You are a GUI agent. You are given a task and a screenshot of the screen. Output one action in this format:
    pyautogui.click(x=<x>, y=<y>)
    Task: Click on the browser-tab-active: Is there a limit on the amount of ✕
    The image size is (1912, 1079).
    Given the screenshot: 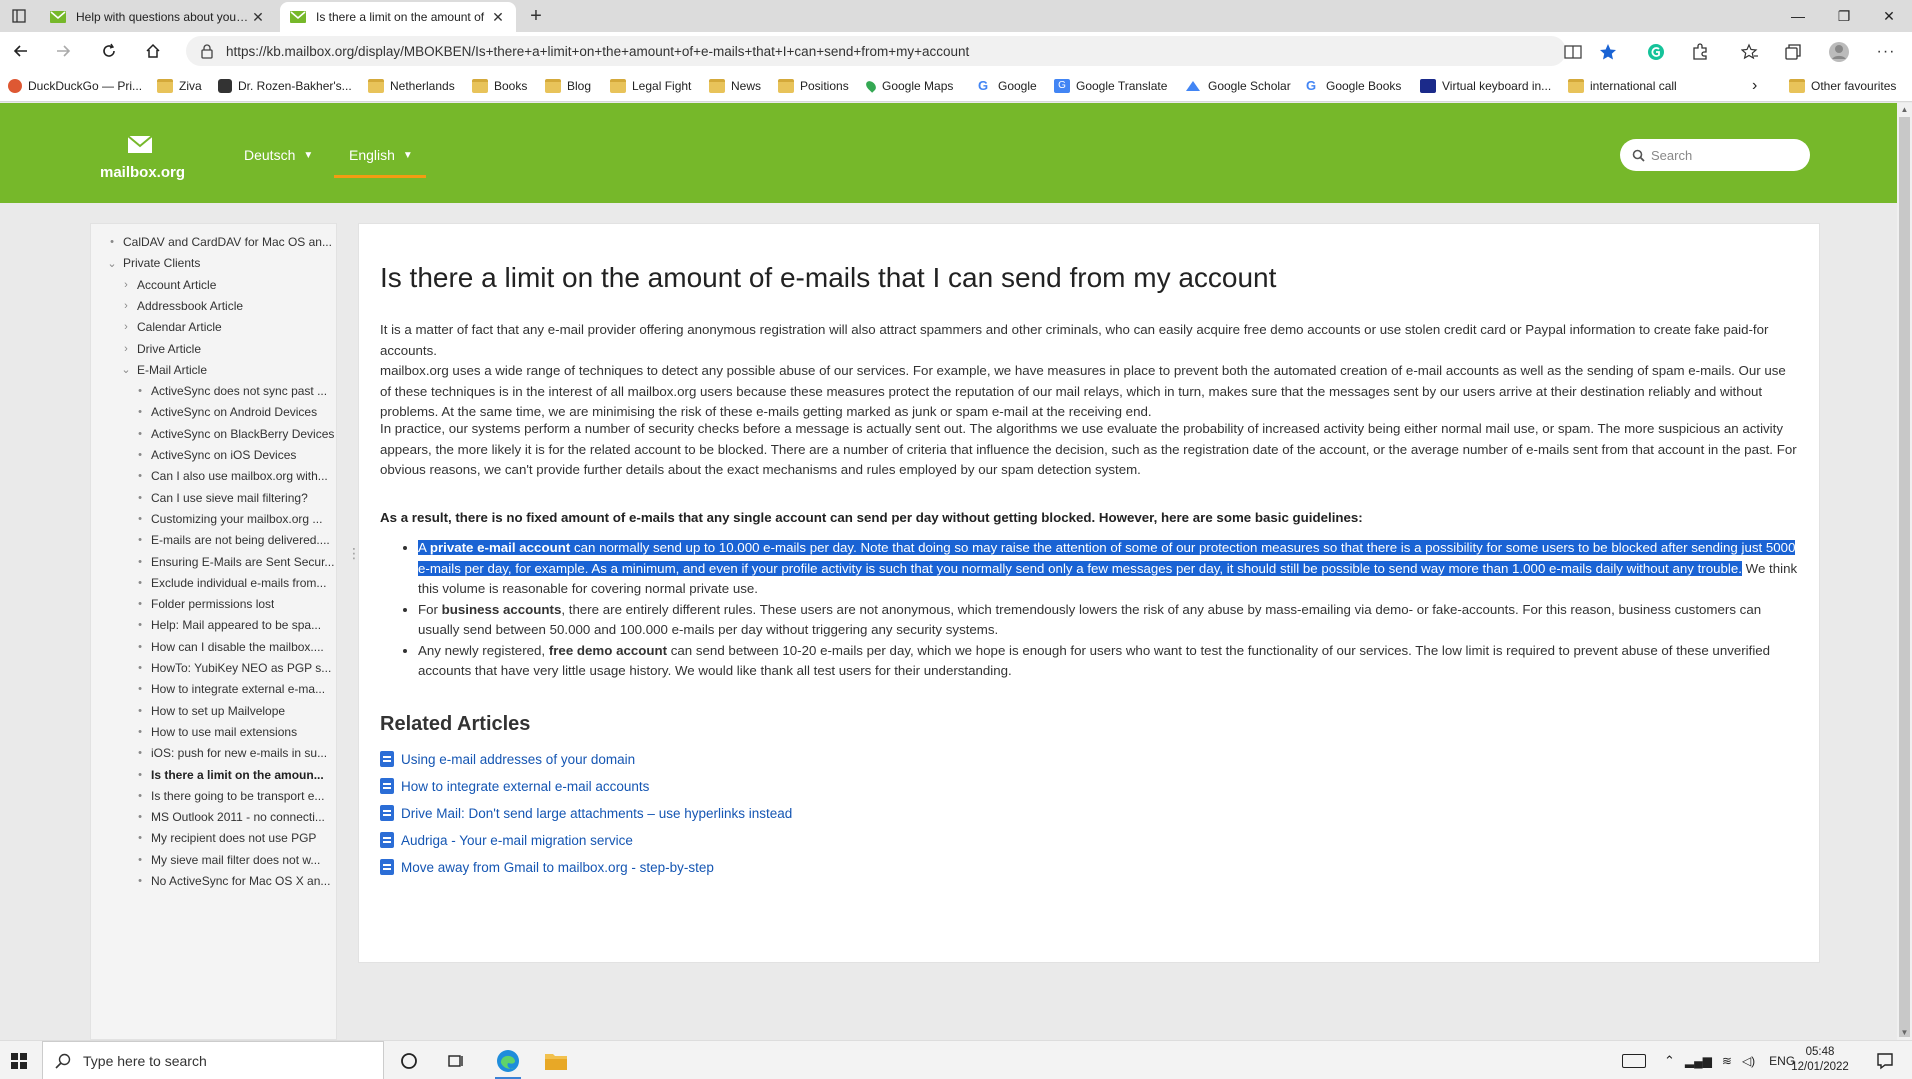 What is the action you would take?
    pyautogui.click(x=398, y=17)
    